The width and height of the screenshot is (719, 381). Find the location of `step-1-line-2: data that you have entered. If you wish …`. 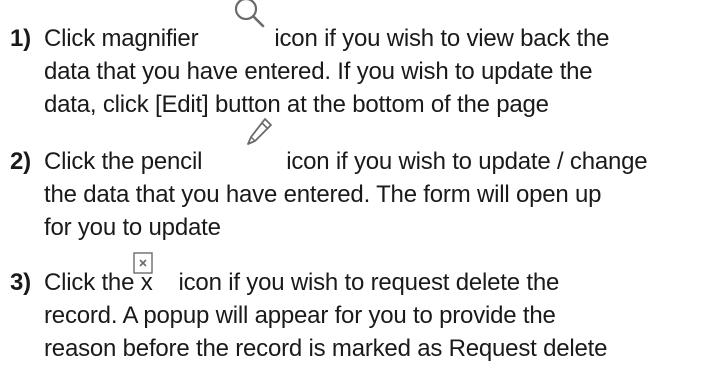

step-1-line-2: data that you have entered. If you wish … is located at coordinates (318, 71).